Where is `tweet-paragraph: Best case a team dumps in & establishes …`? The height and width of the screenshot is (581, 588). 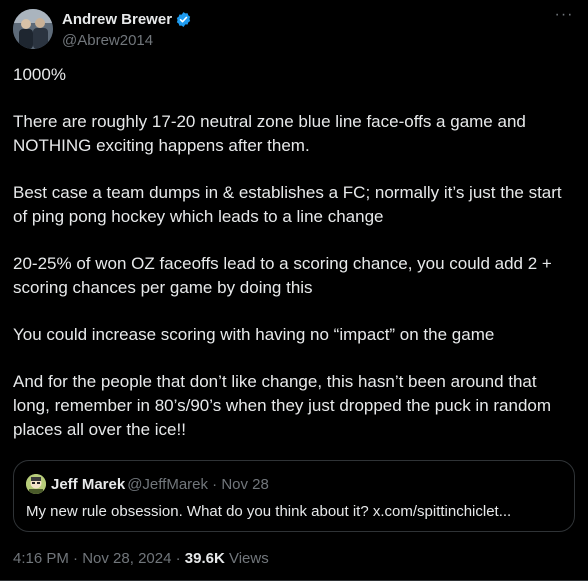 tweet-paragraph: Best case a team dumps in & establishes … is located at coordinates (287, 204).